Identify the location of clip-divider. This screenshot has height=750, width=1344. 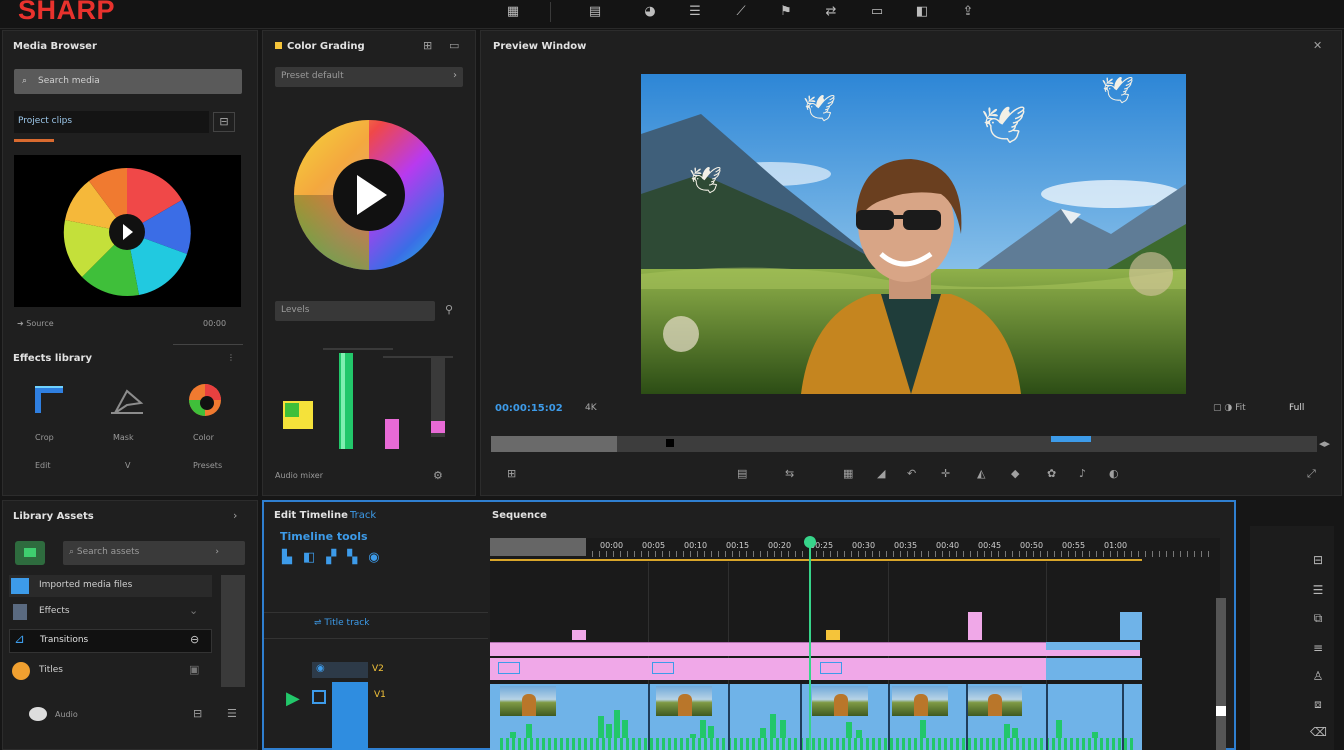
(1047, 717).